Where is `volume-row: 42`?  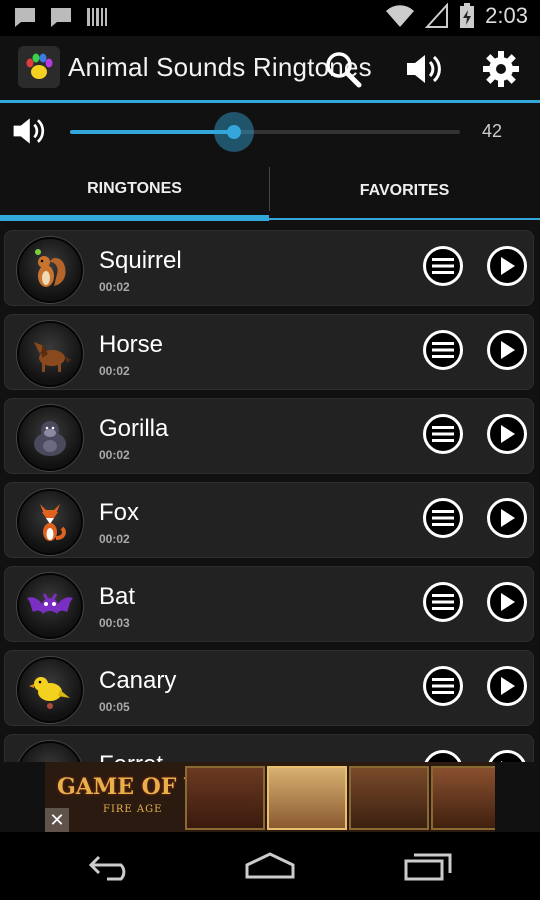
volume-row: 42 is located at coordinates (270, 132).